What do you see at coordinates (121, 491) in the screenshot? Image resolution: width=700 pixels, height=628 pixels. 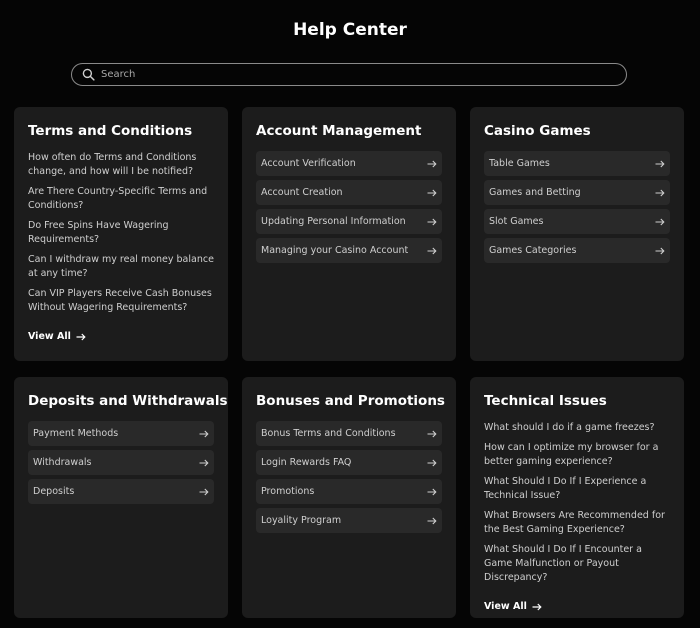 I see `link-item: Deposits` at bounding box center [121, 491].